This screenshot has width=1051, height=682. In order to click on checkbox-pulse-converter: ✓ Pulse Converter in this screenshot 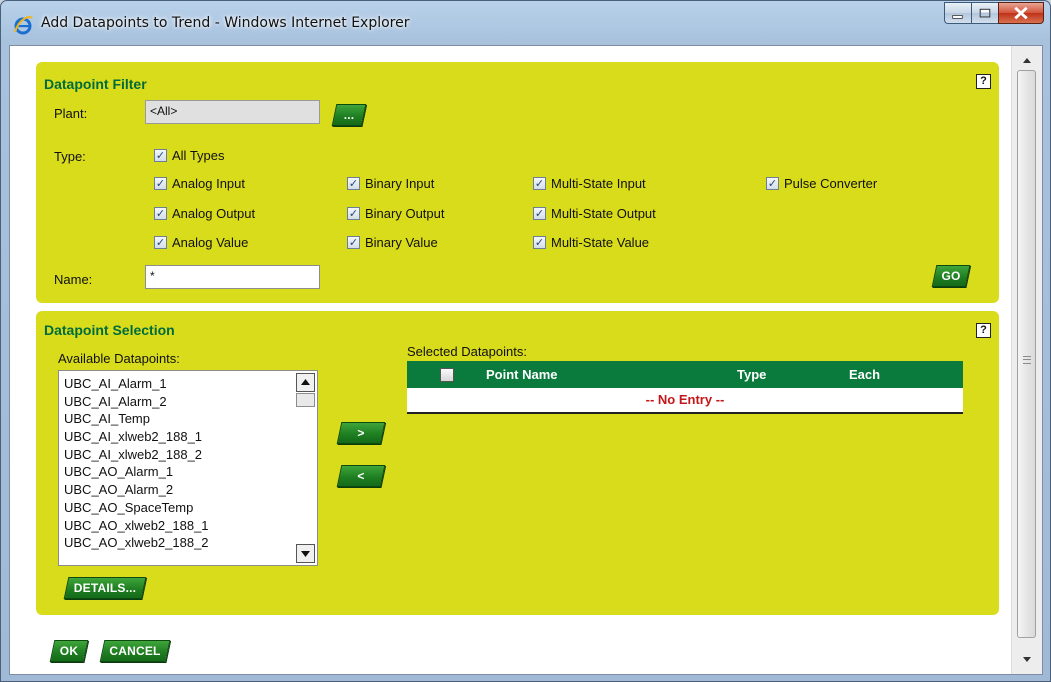, I will do `click(821, 183)`.